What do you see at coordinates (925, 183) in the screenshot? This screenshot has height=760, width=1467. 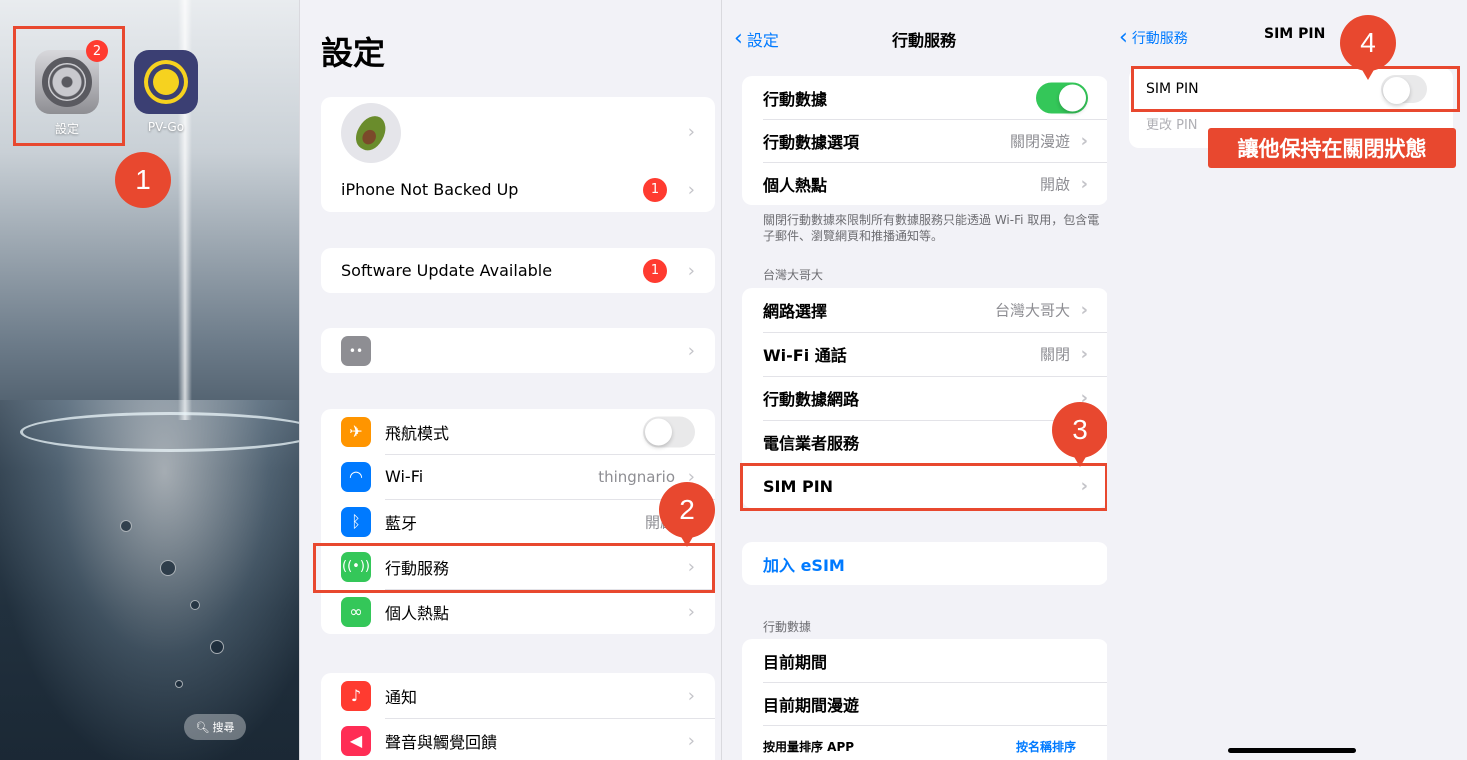 I see `hotspot-row: 個人熱點 開啟 ›` at bounding box center [925, 183].